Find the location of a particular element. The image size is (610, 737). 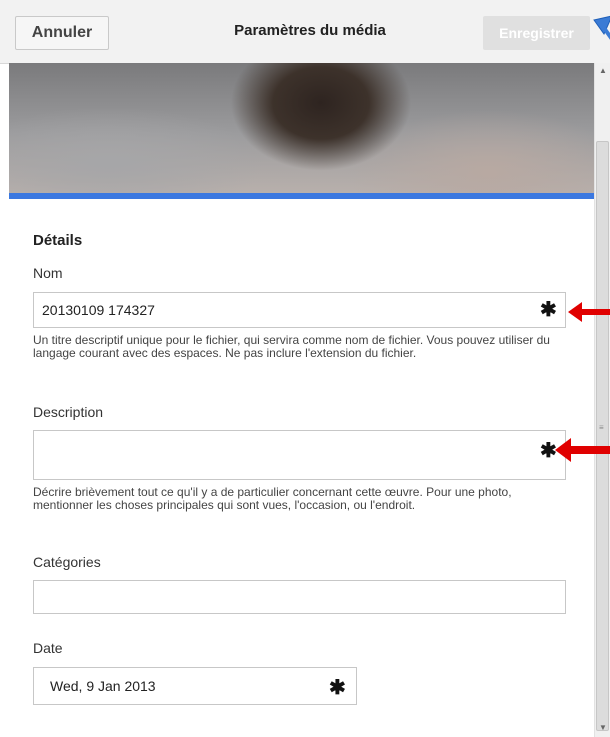

scroll-down-arrow-icon: ▼ is located at coordinates (602, 728).